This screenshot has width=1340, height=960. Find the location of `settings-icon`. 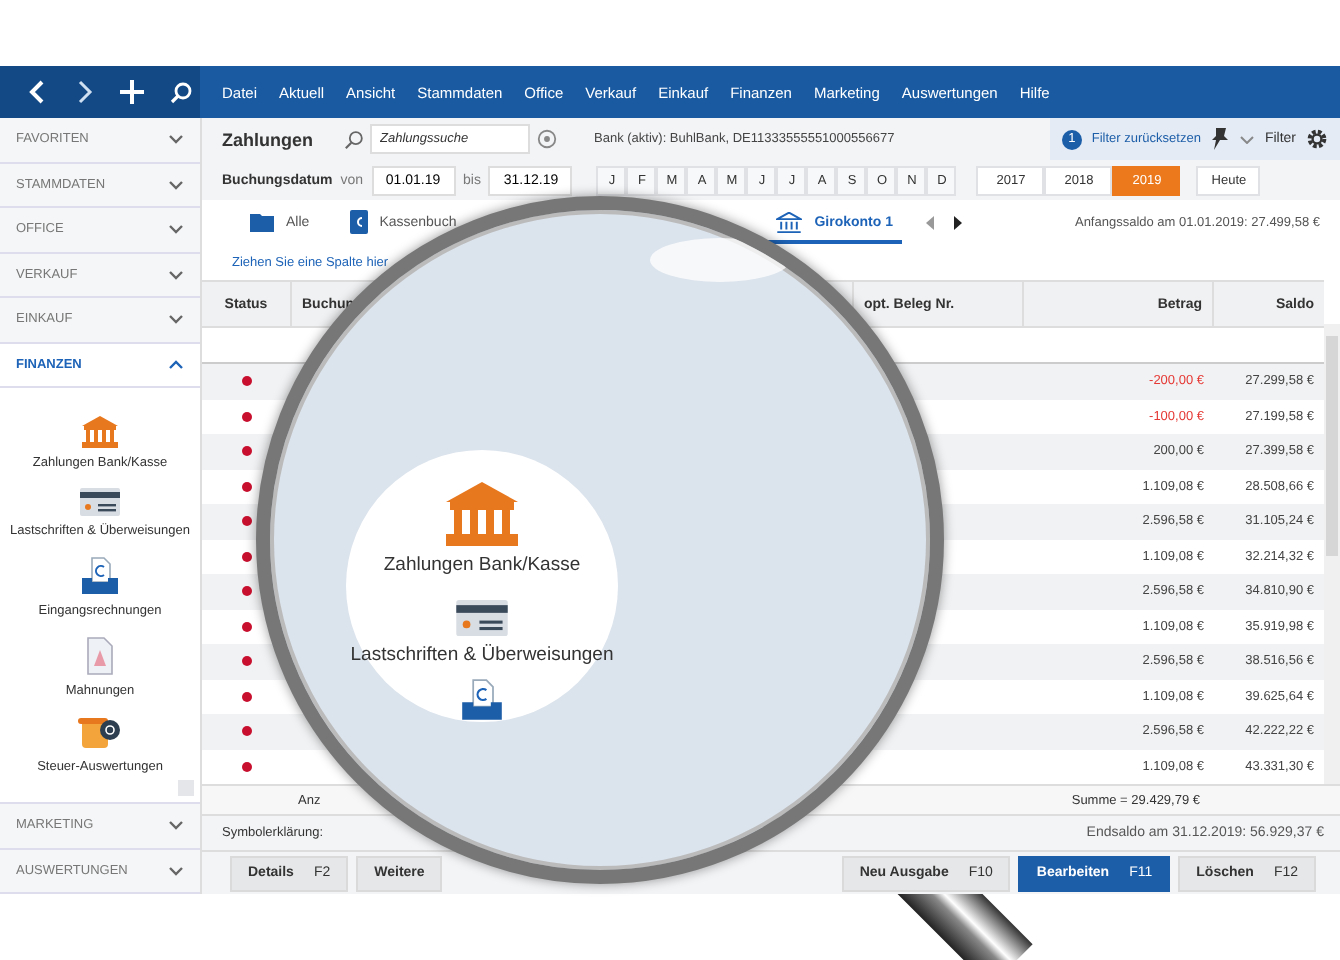

settings-icon is located at coordinates (1317, 139).